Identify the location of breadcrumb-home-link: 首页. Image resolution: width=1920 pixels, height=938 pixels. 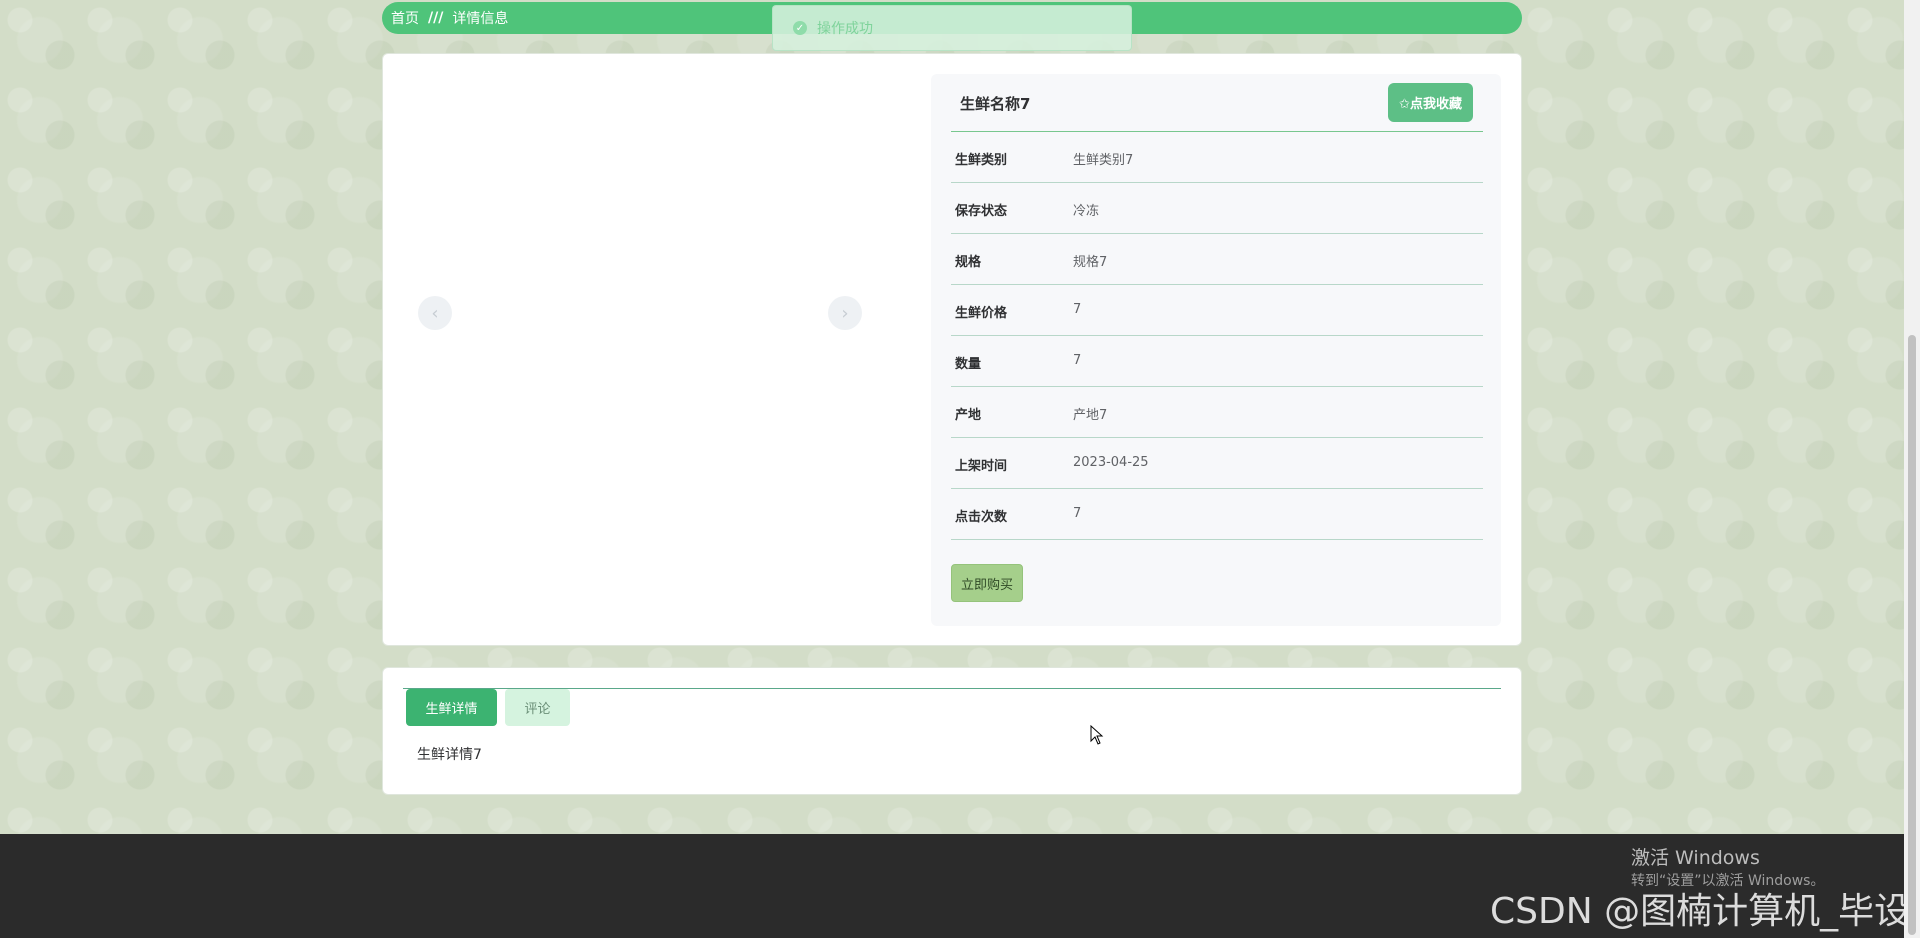
(405, 18).